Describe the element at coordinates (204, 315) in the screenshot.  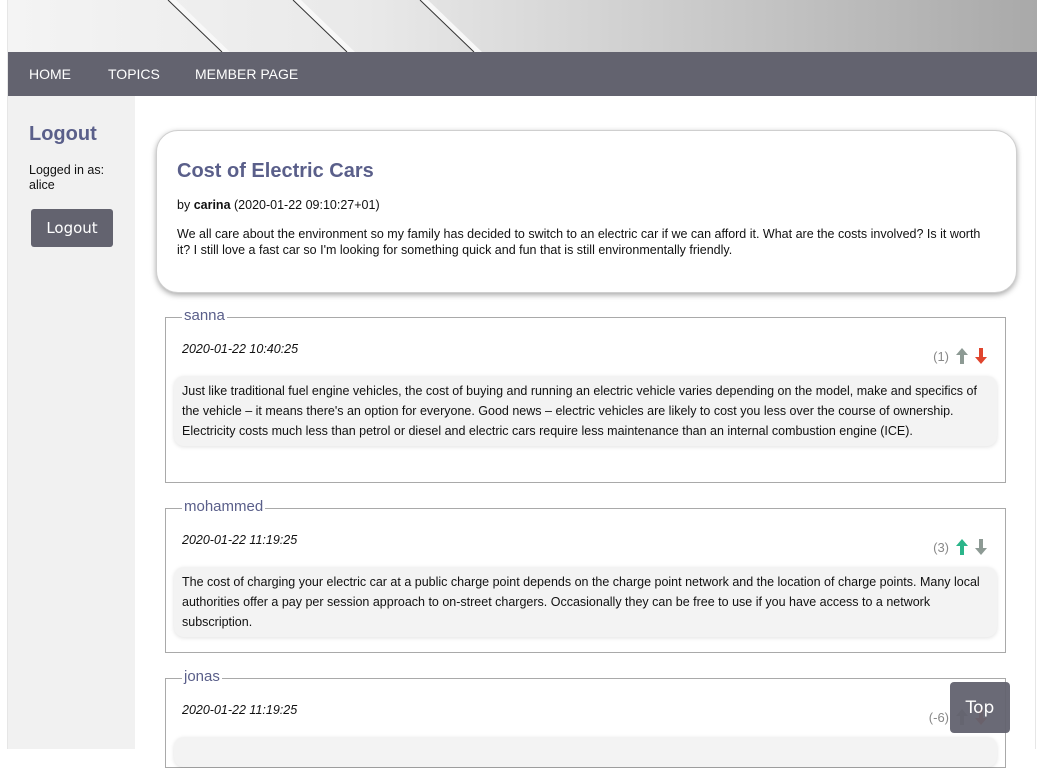
I see `reply-author: sanna` at that location.